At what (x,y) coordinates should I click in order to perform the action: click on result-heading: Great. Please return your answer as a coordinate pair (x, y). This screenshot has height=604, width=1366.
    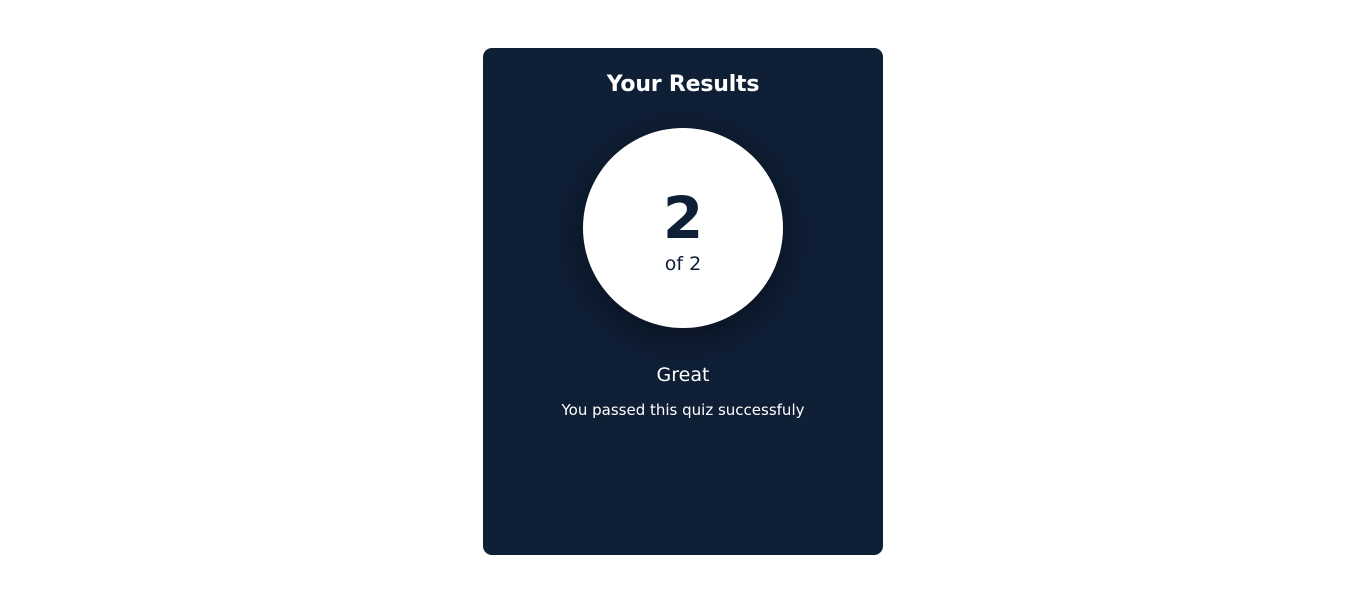
    Looking at the image, I should click on (683, 375).